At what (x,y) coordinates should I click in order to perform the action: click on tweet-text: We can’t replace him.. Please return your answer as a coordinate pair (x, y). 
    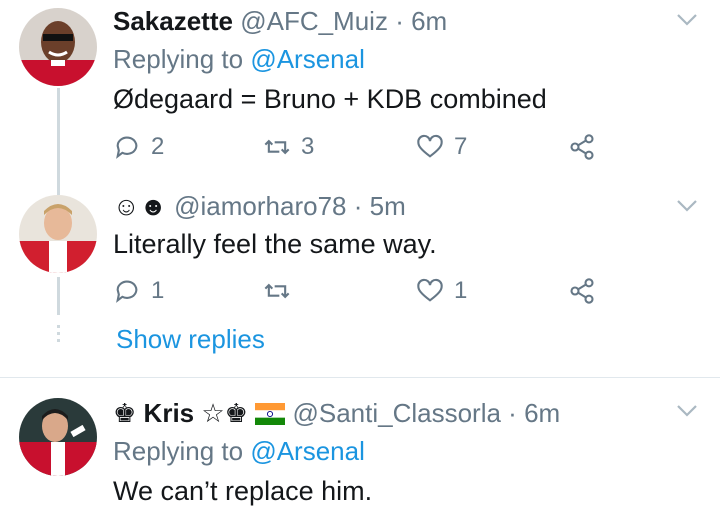
    Looking at the image, I should click on (243, 491).